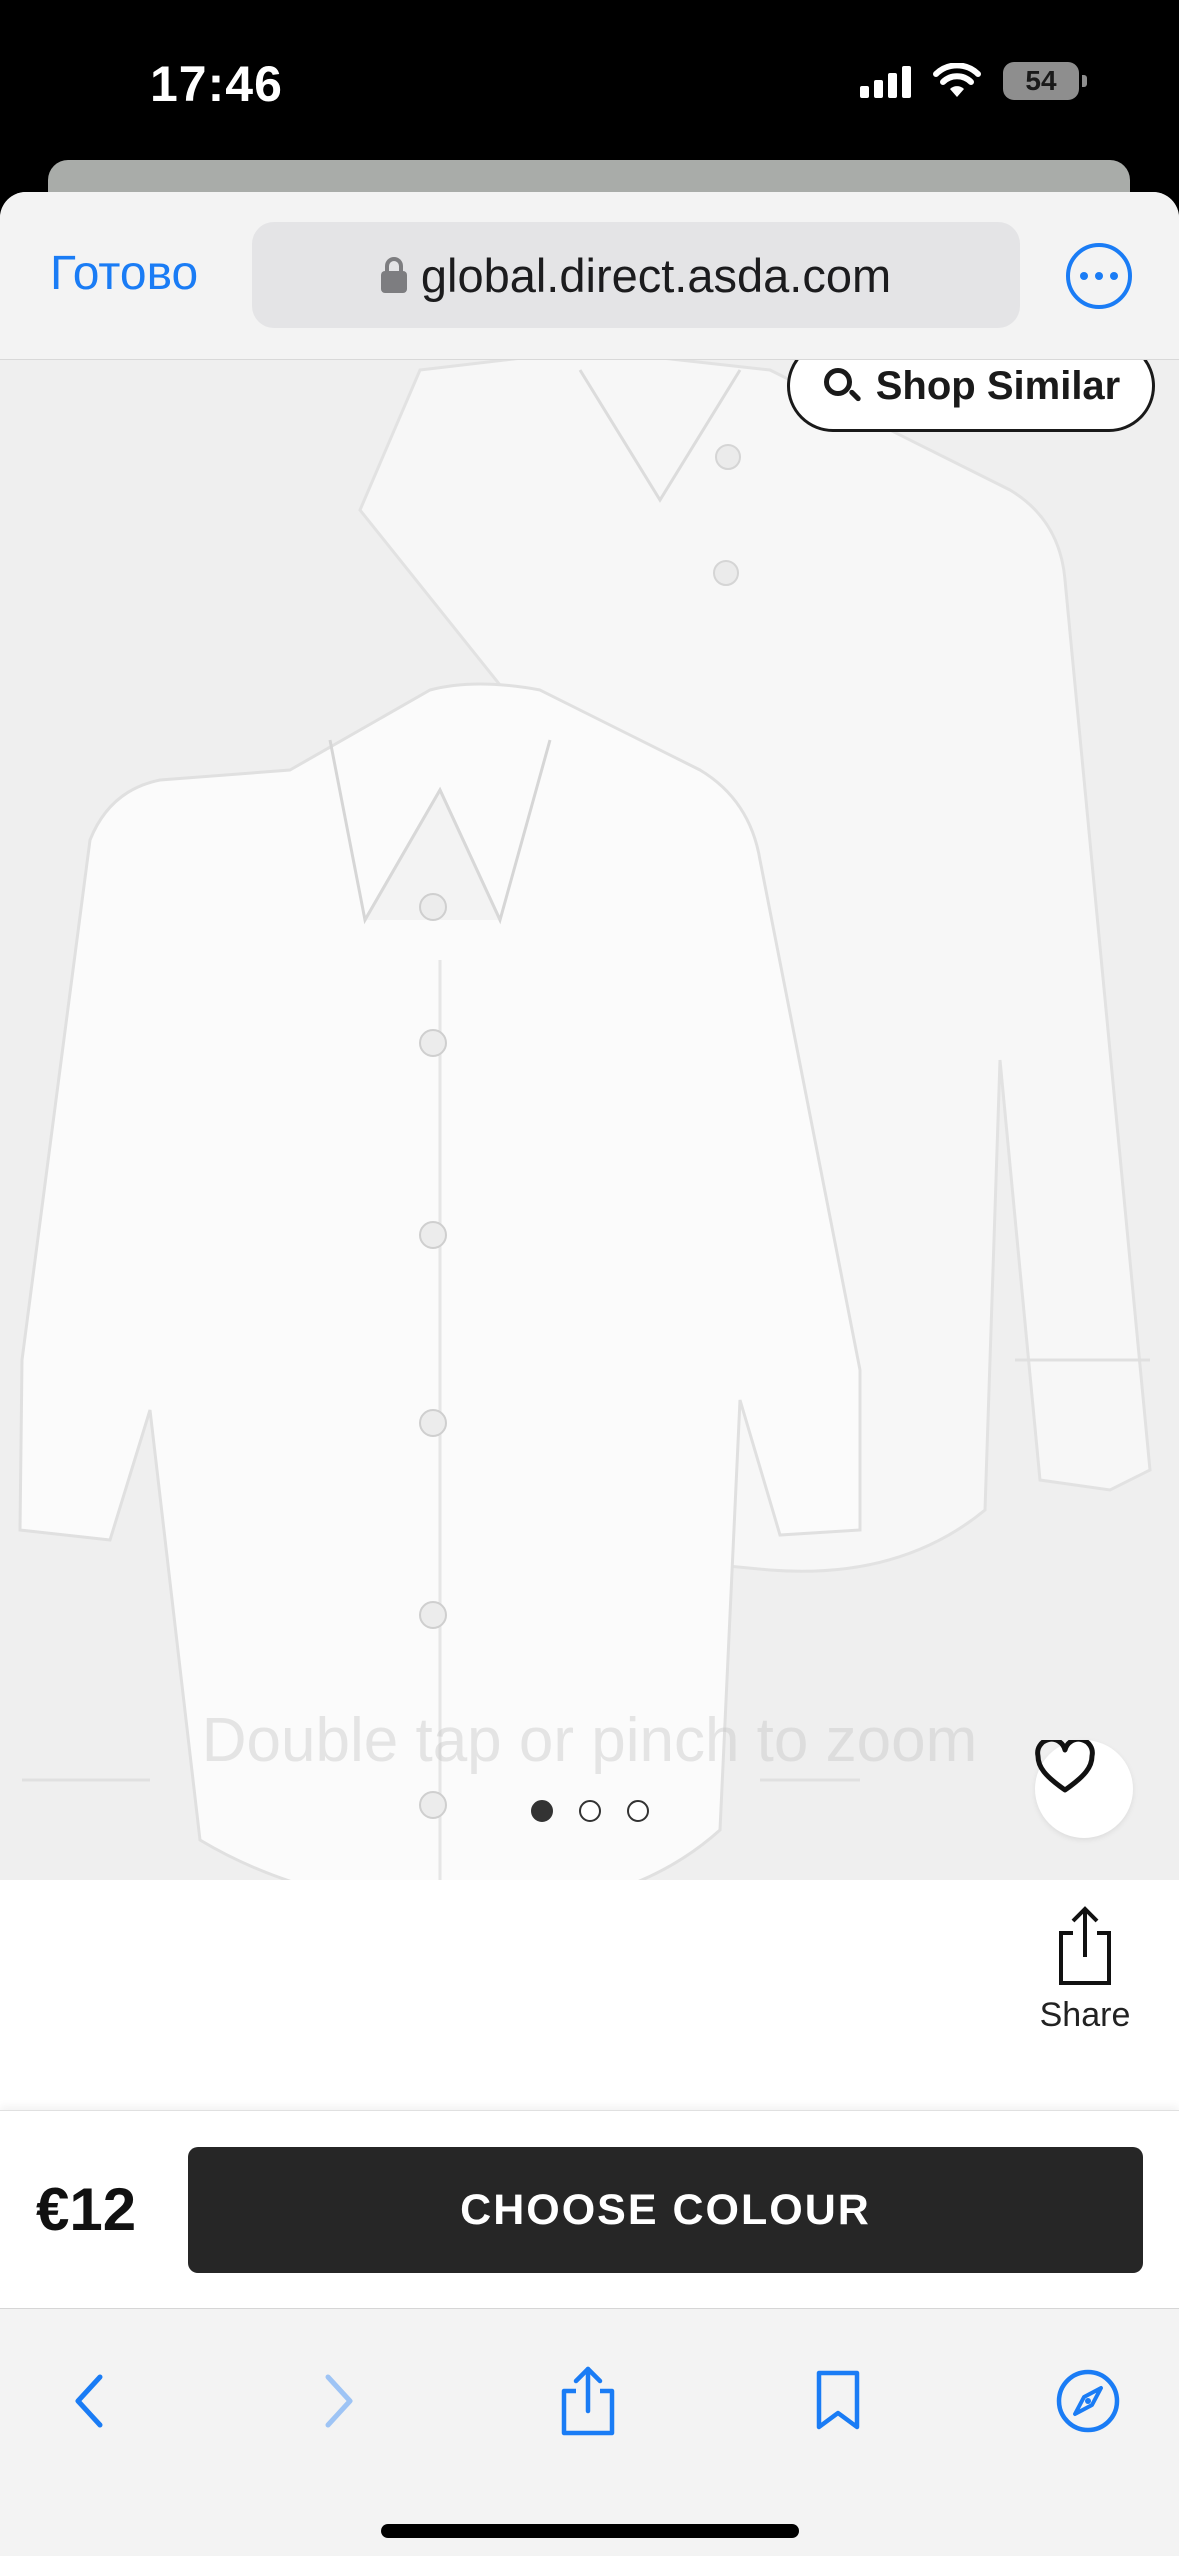 This screenshot has height=2556, width=1179. I want to click on share-label: Share, so click(1085, 2015).